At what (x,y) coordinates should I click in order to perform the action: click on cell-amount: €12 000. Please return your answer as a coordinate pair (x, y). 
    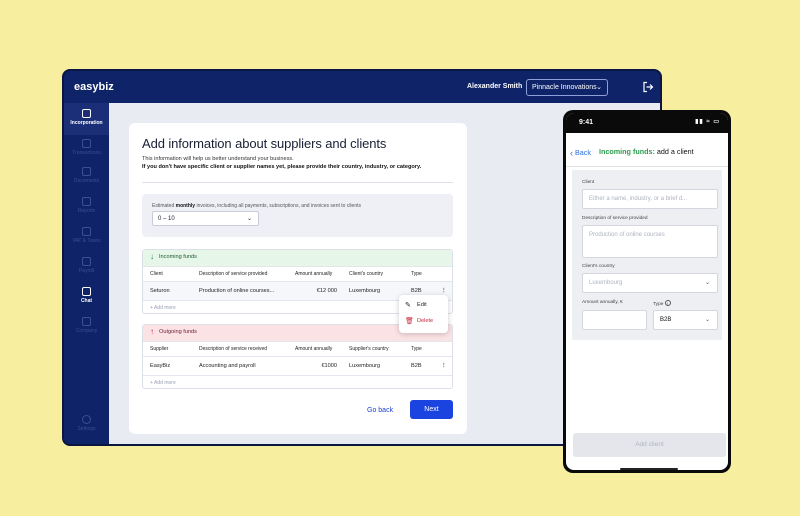
    Looking at the image, I should click on (326, 291).